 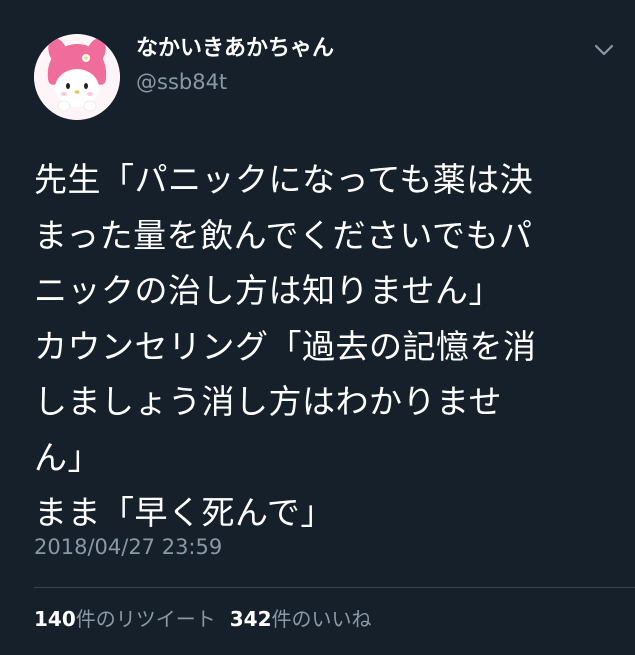 What do you see at coordinates (67, 457) in the screenshot?
I see `tweet-text-line: ん」` at bounding box center [67, 457].